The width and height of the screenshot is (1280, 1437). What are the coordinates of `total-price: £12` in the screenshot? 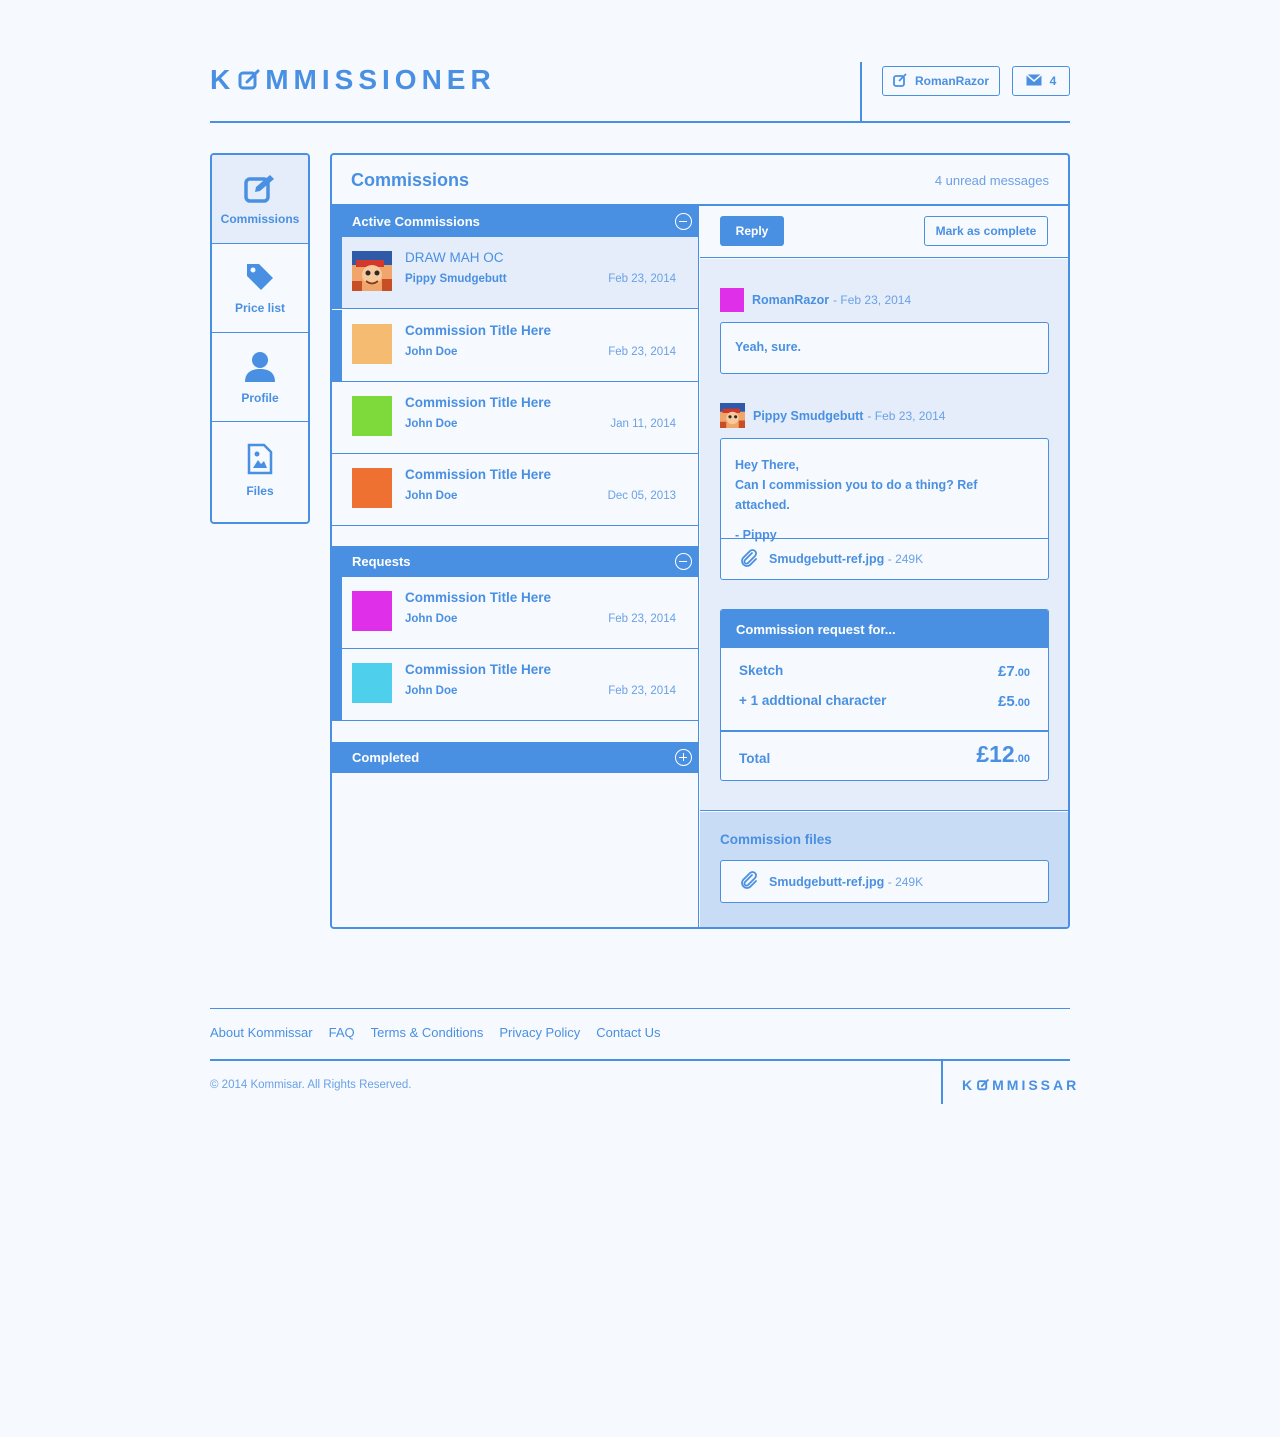 It's located at (995, 754).